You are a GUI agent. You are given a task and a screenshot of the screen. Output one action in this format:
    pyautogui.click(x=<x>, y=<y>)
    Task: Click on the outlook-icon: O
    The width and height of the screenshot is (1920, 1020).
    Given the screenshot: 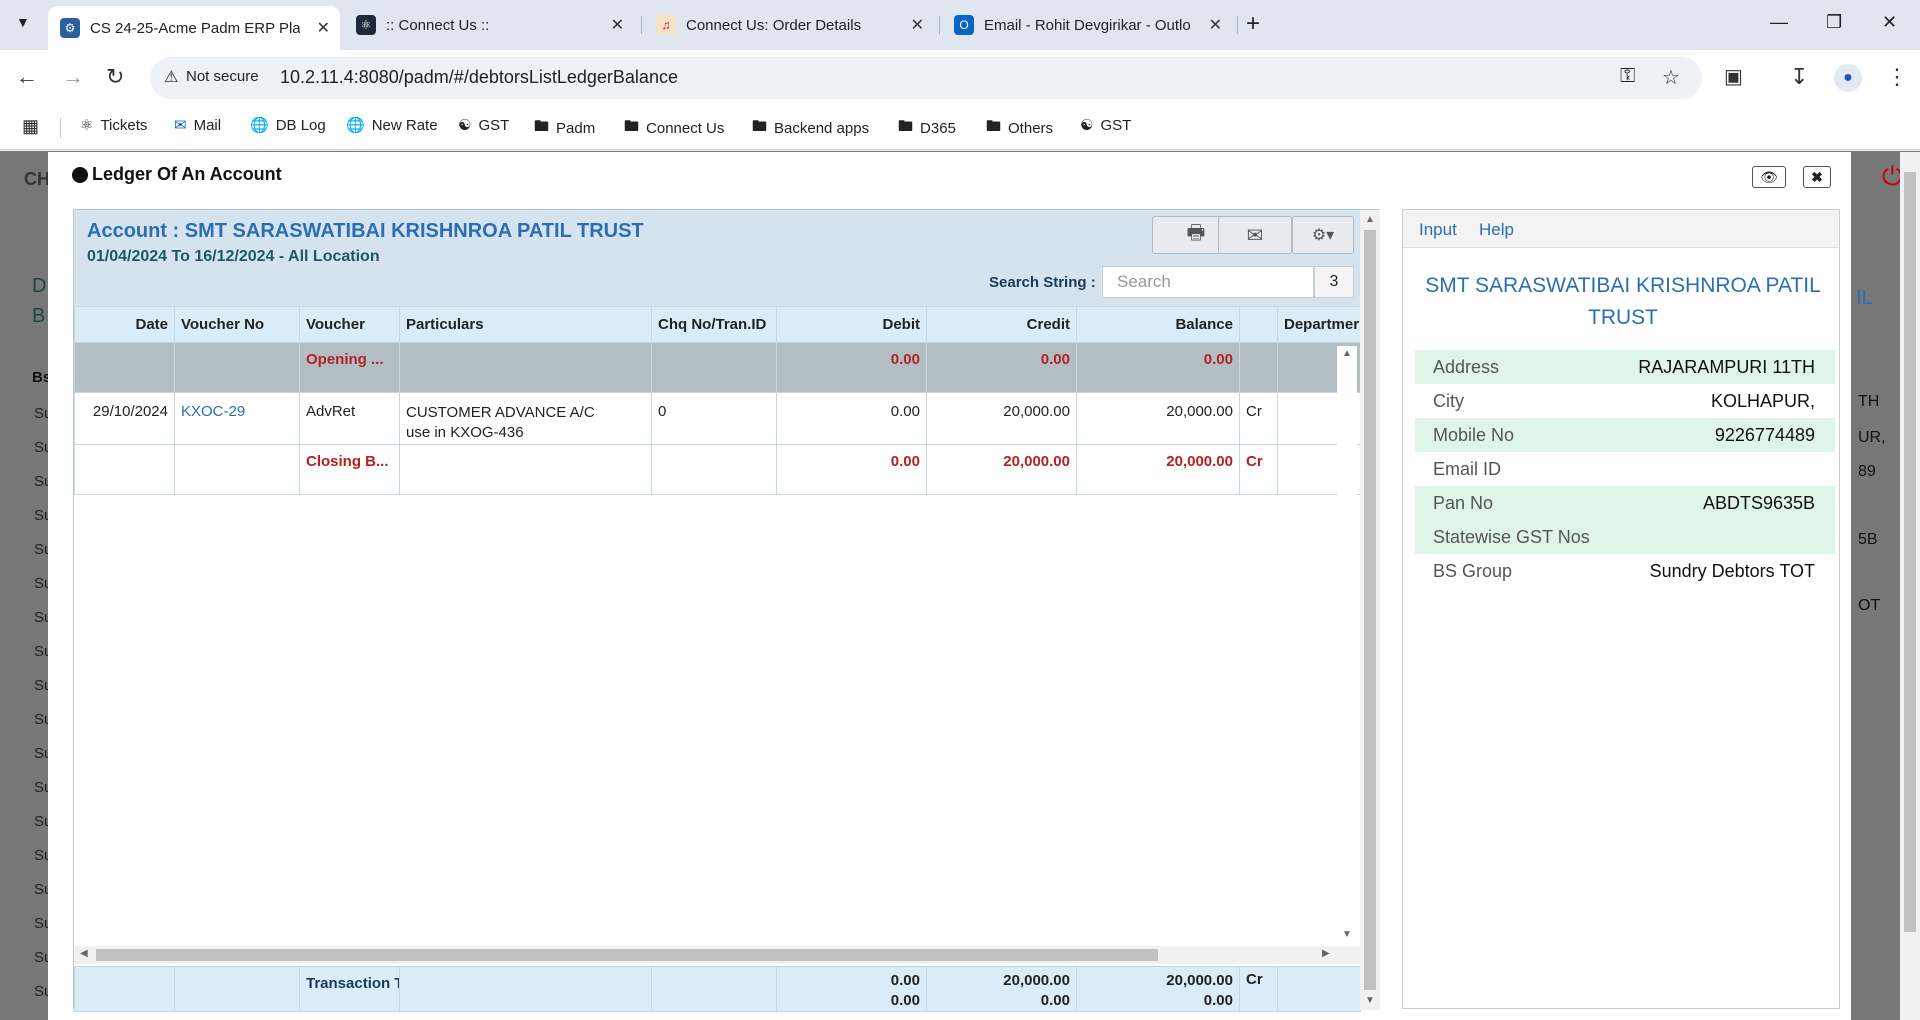 What is the action you would take?
    pyautogui.click(x=964, y=25)
    